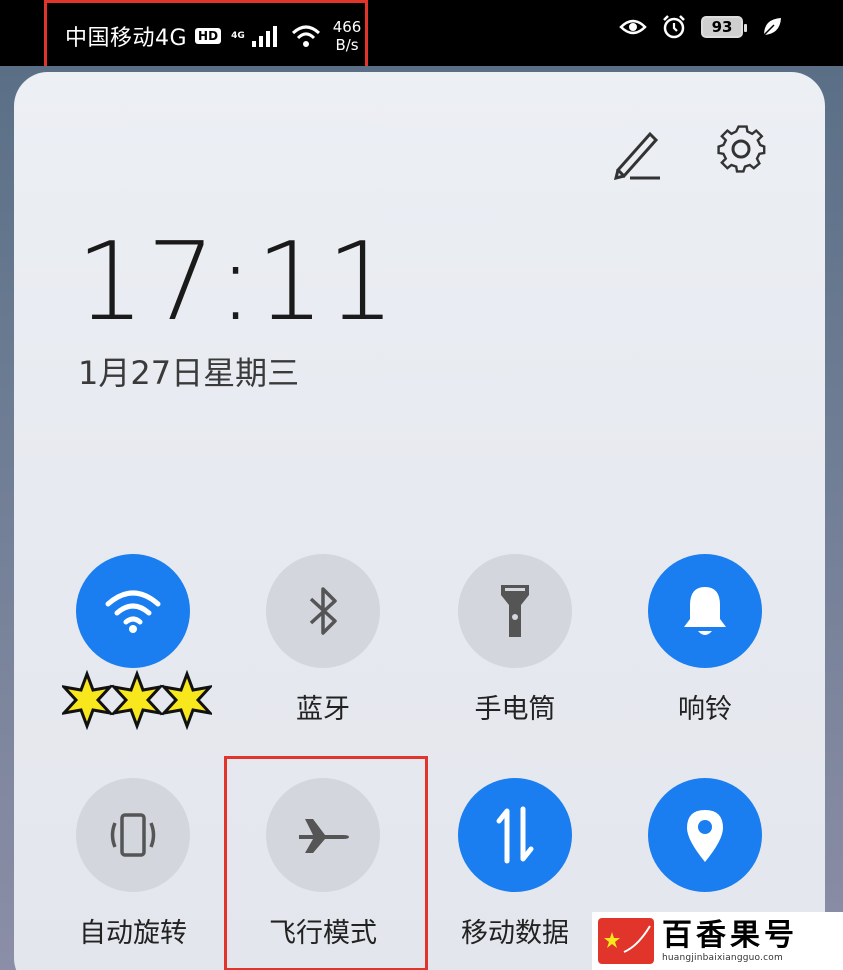 The image size is (843, 970). What do you see at coordinates (323, 709) in the screenshot?
I see `tile-label-bluetooth: 蓝牙` at bounding box center [323, 709].